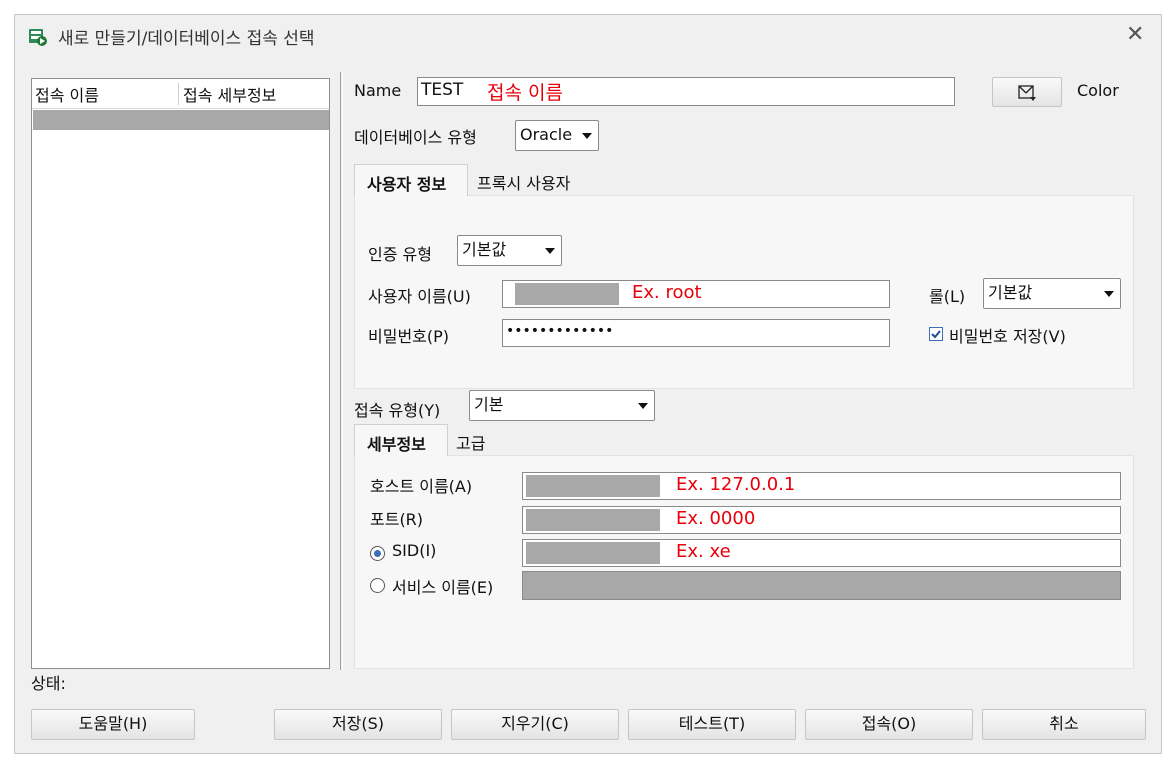  Describe the element at coordinates (341, 371) in the screenshot. I see `panel-divider` at that location.